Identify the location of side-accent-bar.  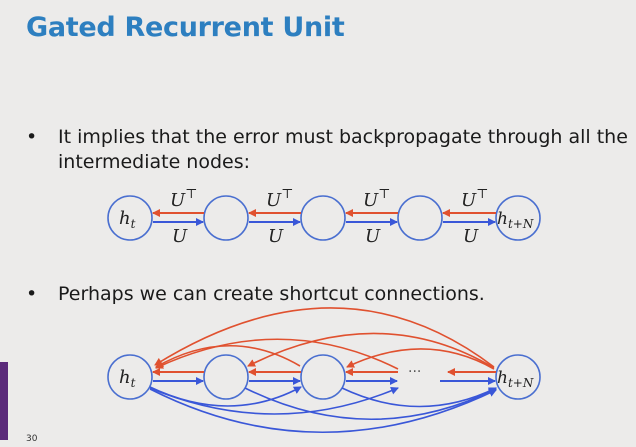
(4, 401).